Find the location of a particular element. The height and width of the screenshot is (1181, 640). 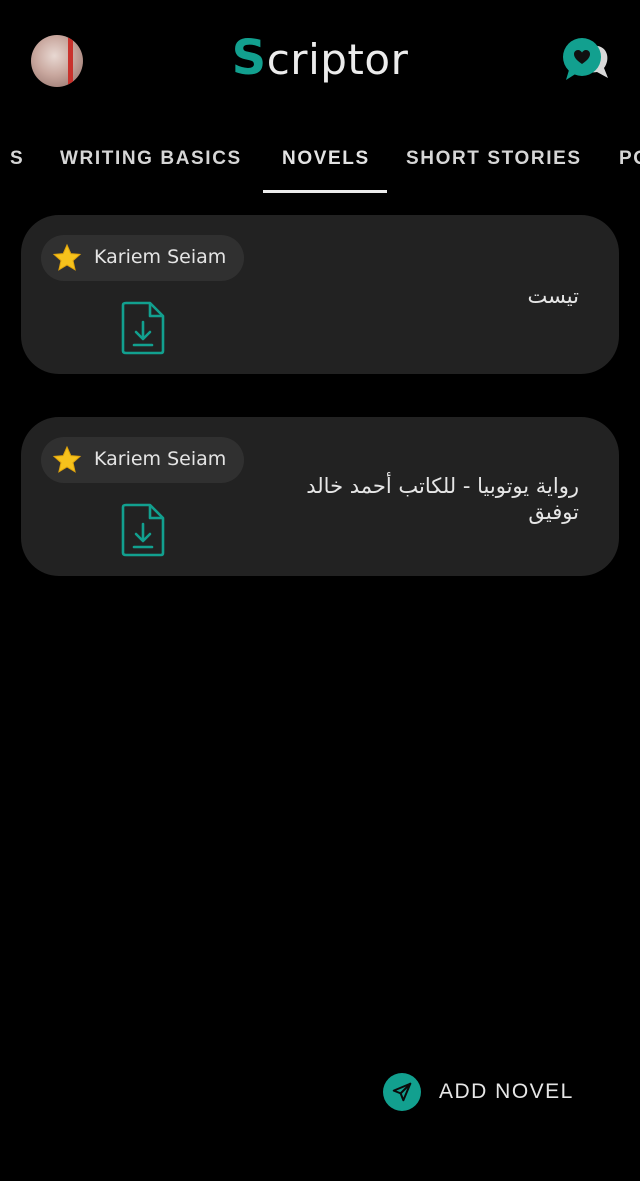

tab-short-stories: SHORT STORIES is located at coordinates (494, 159).